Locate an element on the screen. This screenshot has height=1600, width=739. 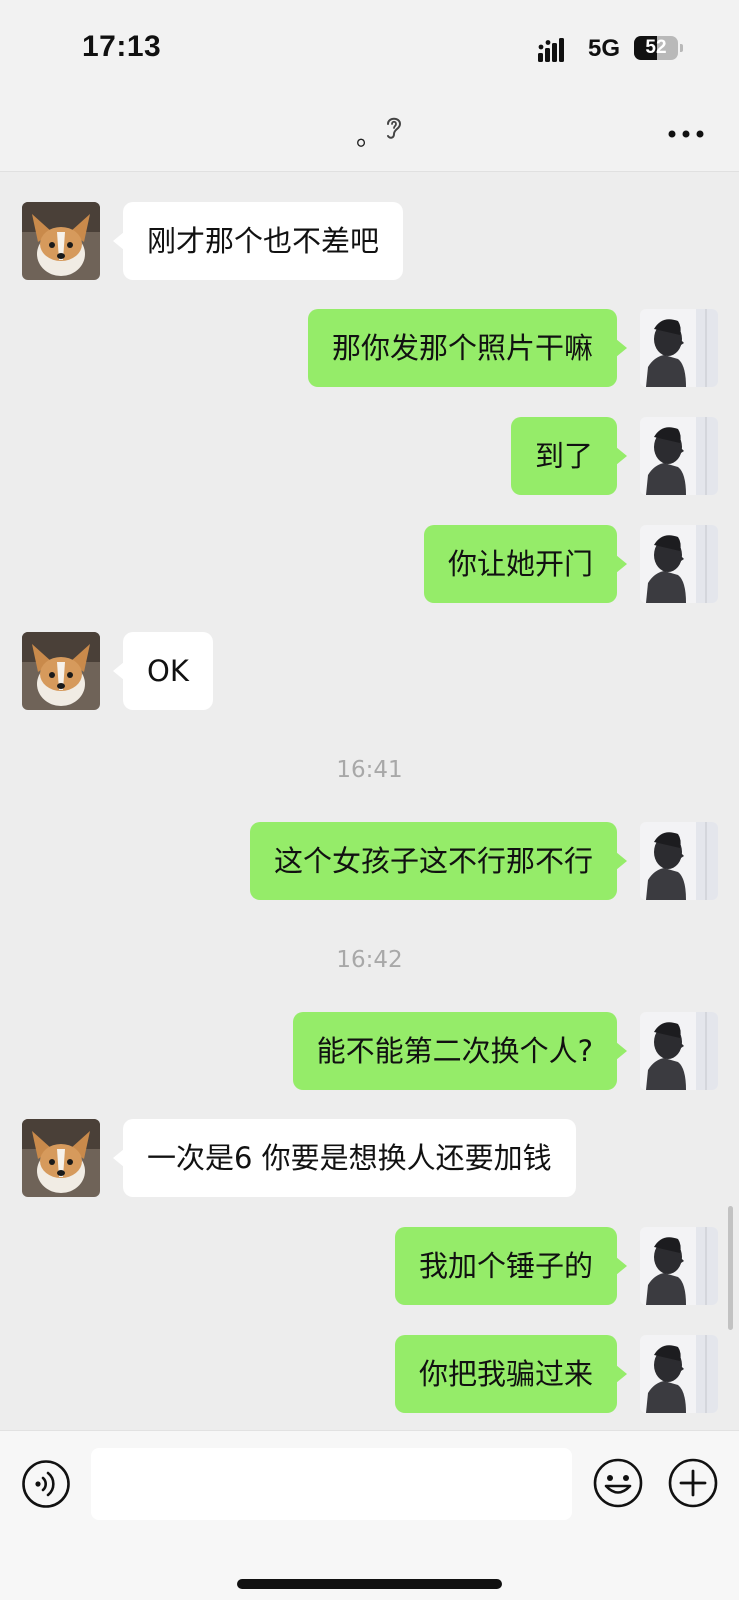
message-input is located at coordinates (331, 1484).